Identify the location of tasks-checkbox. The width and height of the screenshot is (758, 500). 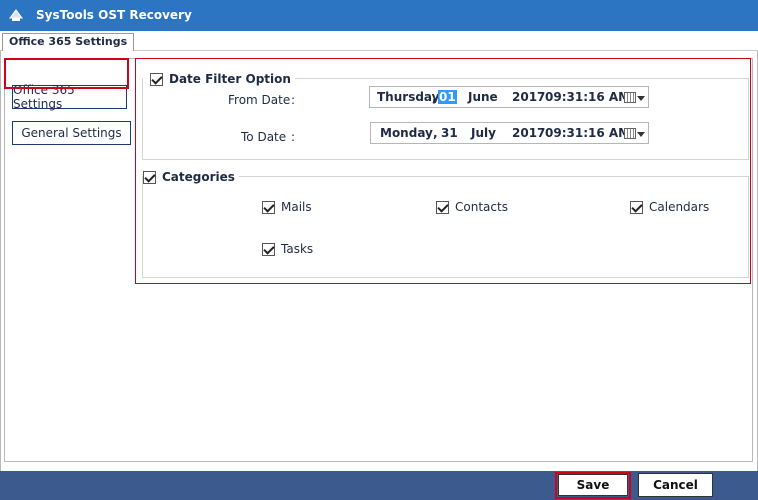
(268, 249).